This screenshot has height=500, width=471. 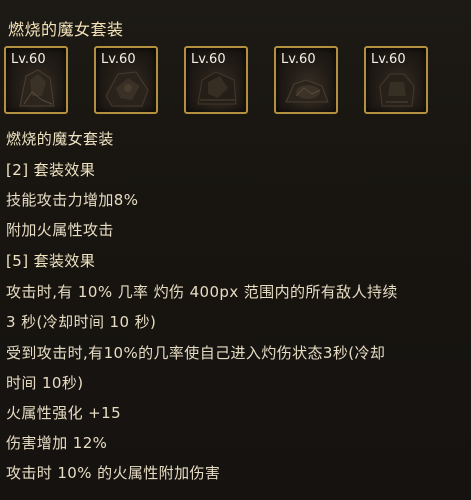 I want to click on item-slot-2: Lv.60, so click(x=126, y=80).